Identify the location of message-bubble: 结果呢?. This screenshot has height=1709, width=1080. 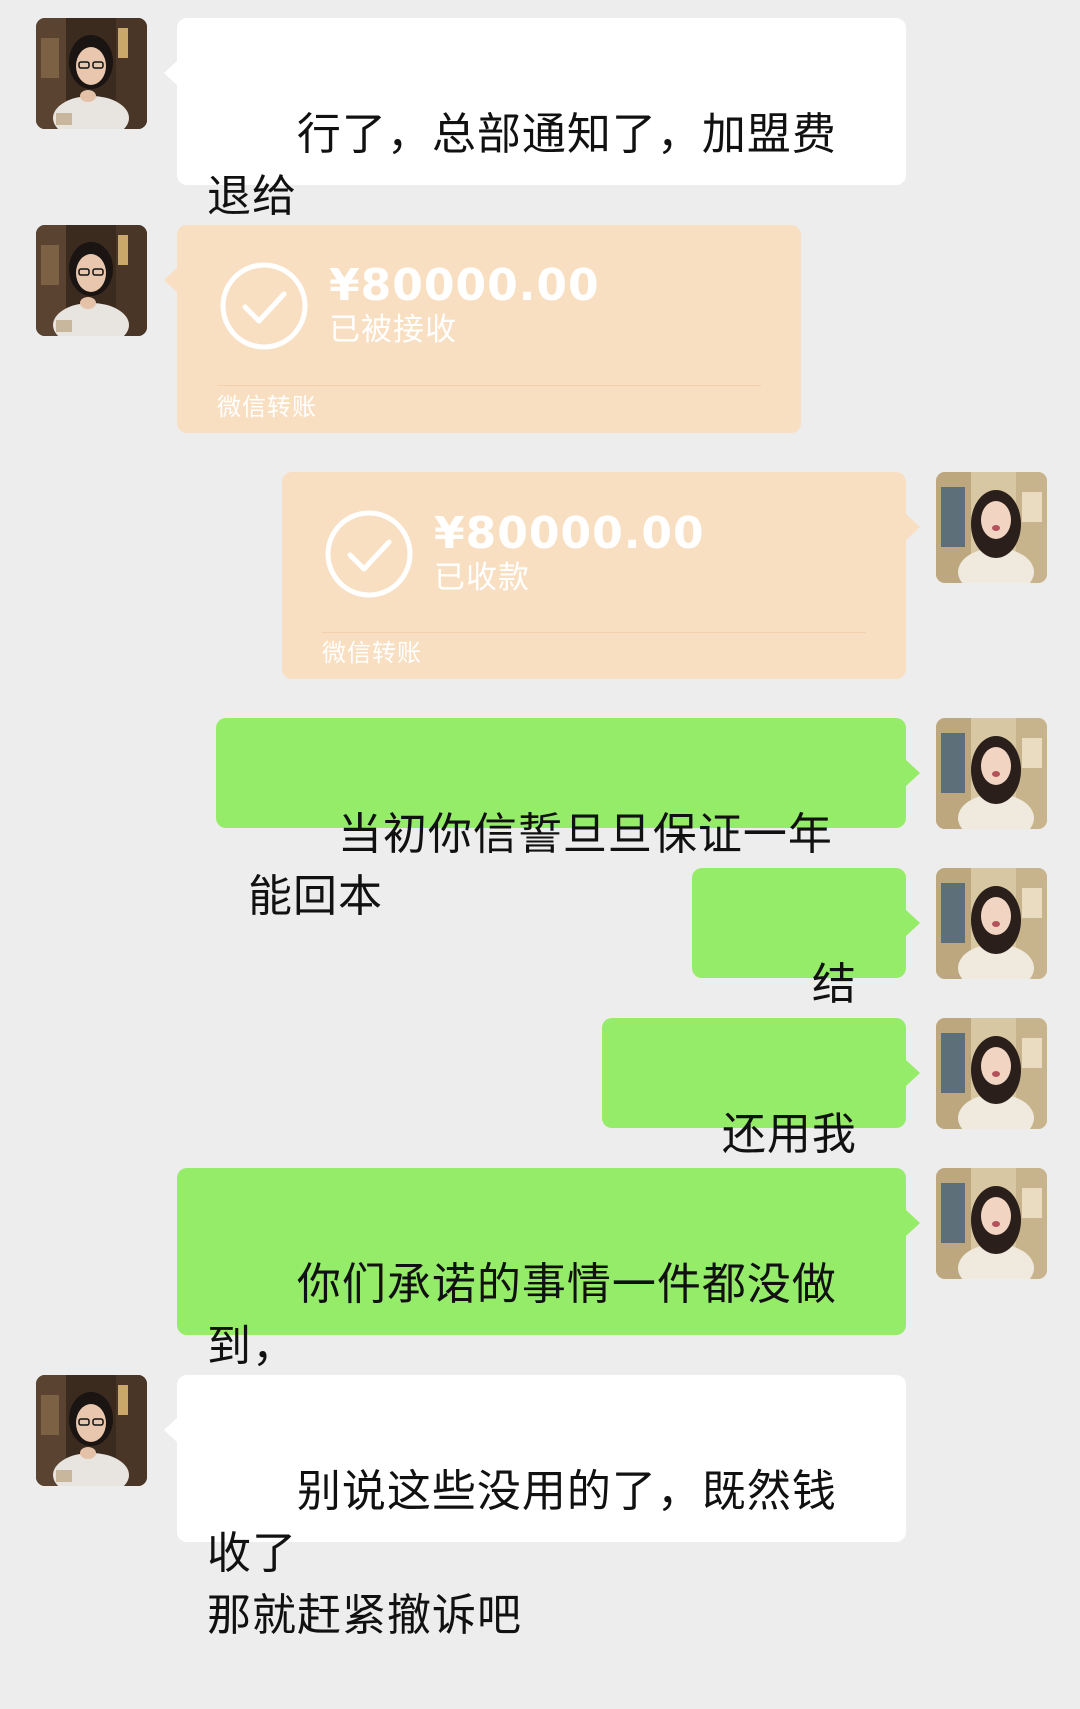
(799, 970).